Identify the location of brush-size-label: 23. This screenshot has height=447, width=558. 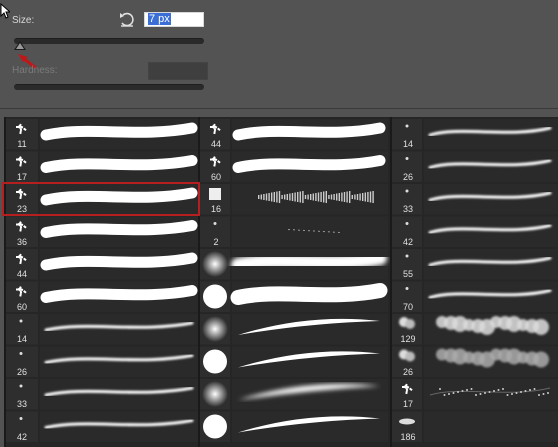
(21, 209).